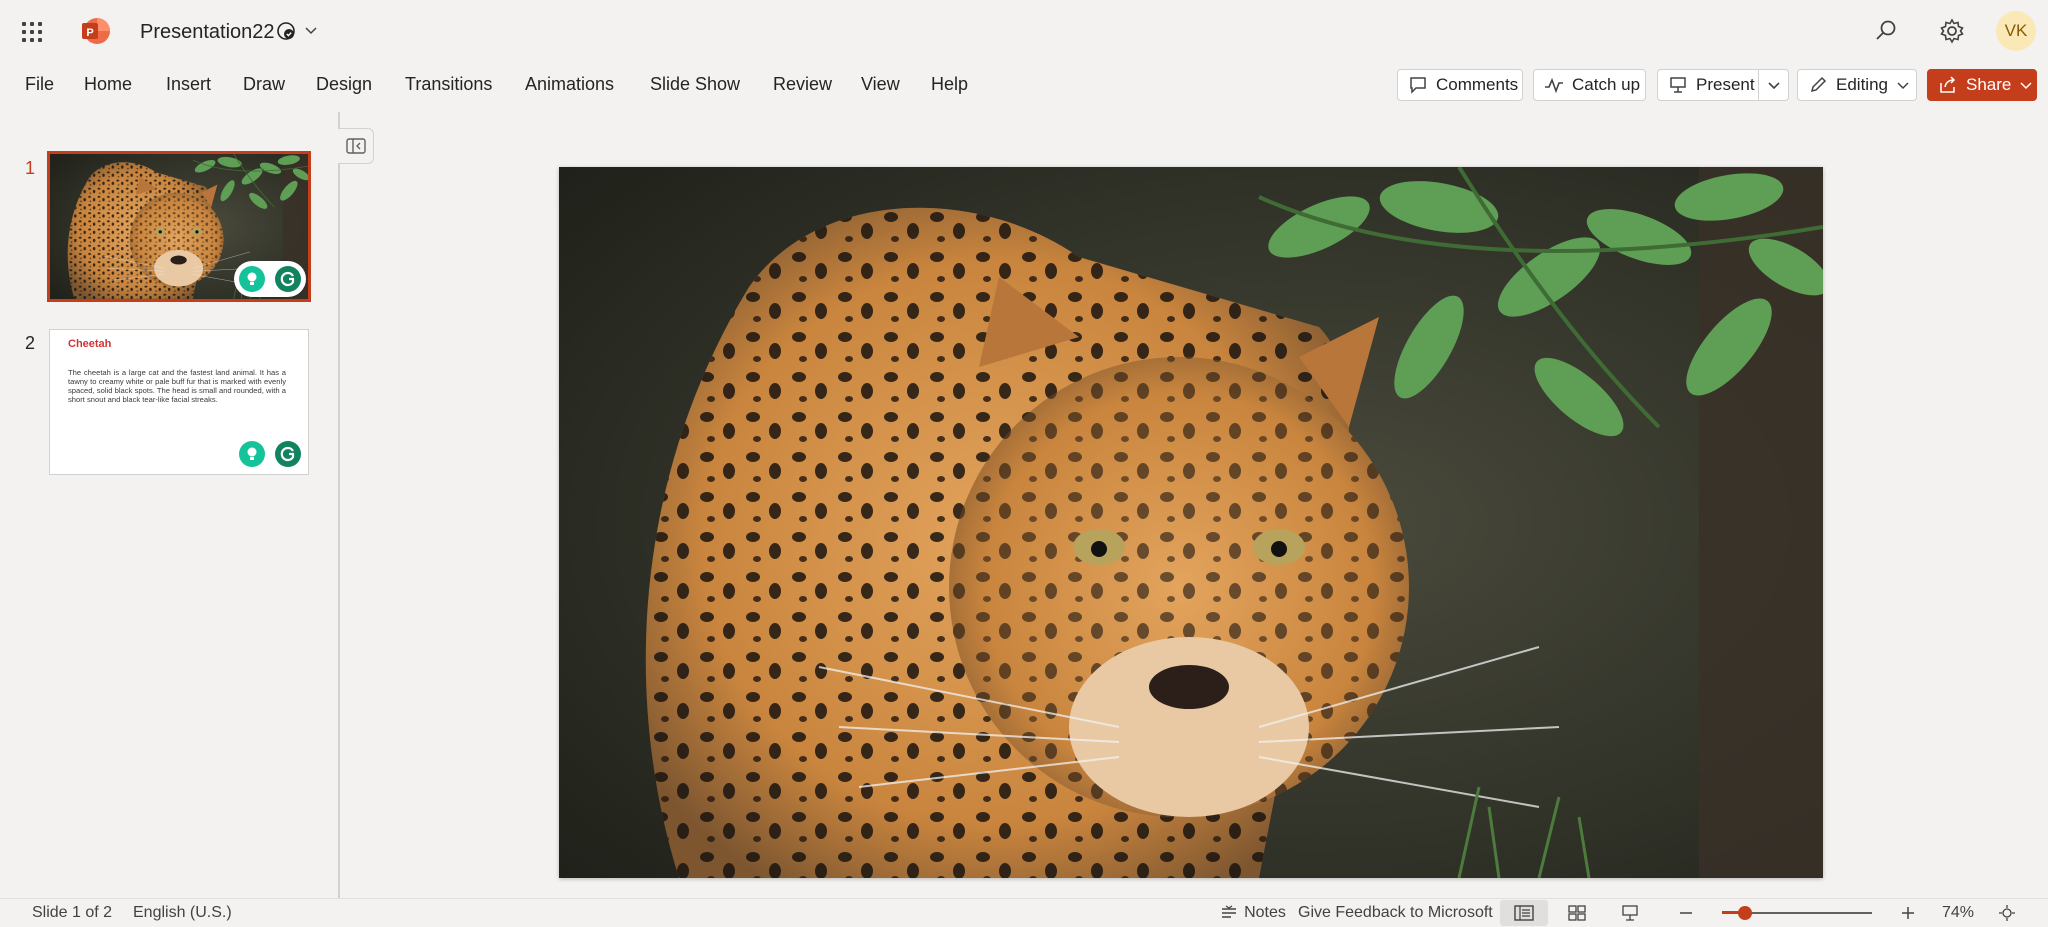  I want to click on fit-to-window-button, so click(2007, 913).